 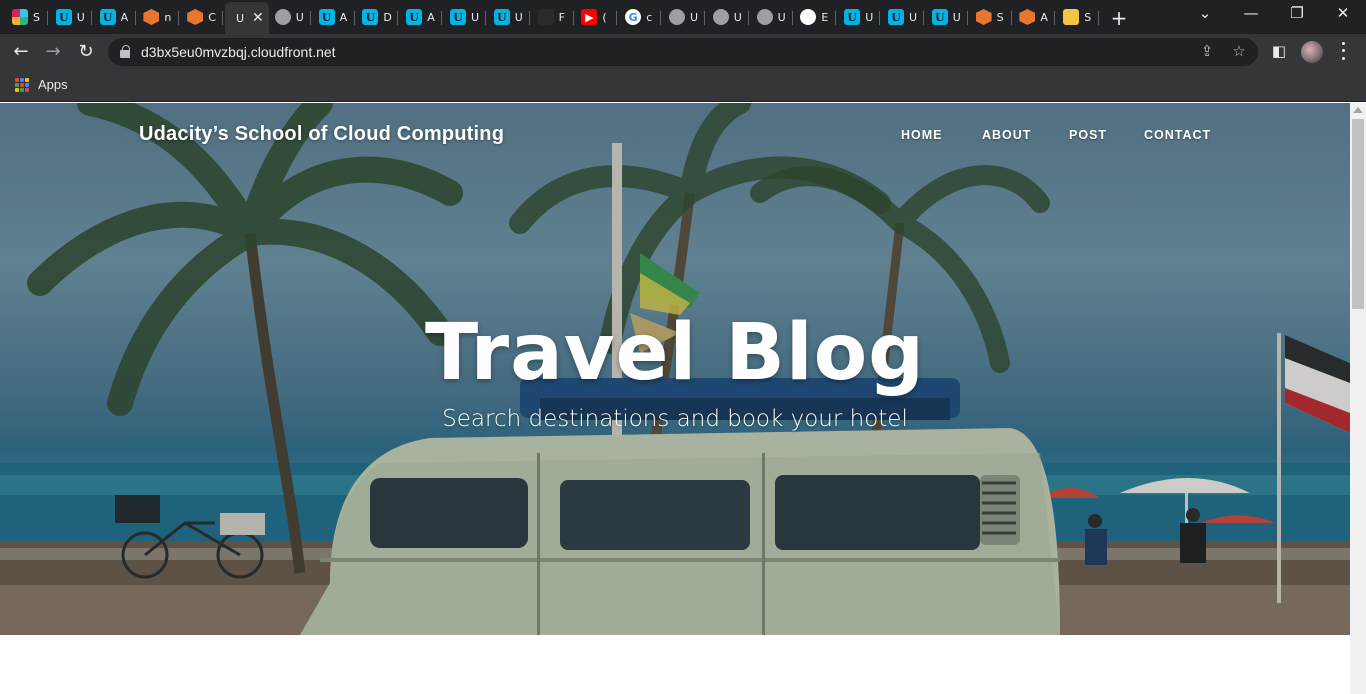 What do you see at coordinates (633, 17) in the screenshot?
I see `google-icon: G` at bounding box center [633, 17].